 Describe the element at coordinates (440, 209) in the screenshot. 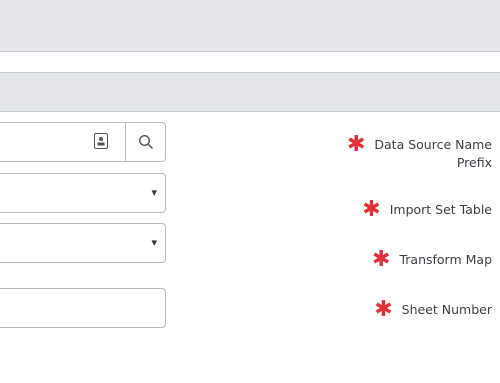

I see `import-set-table-label-text: Import Set Table` at that location.